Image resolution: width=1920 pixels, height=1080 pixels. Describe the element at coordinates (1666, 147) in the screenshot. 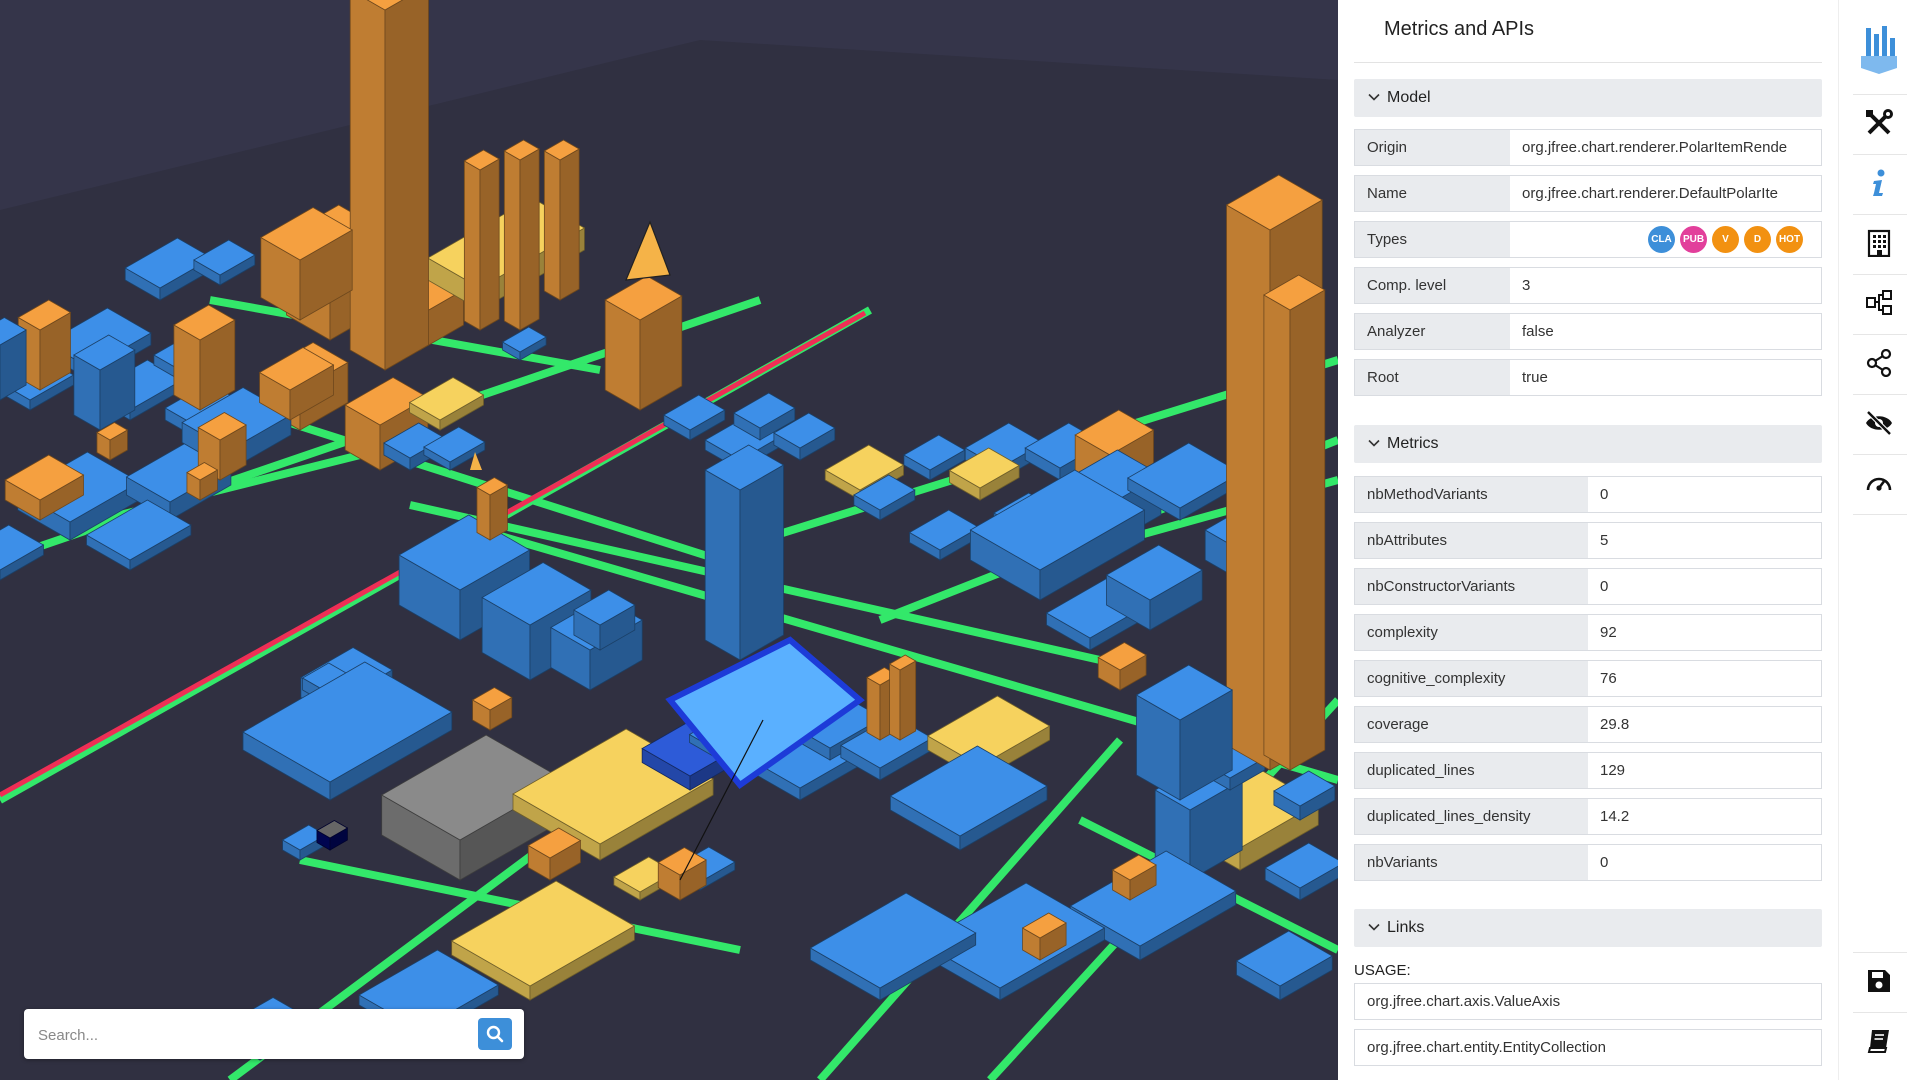

I see `property-value: org.jfree.chart.renderer.PolarItemRende` at that location.